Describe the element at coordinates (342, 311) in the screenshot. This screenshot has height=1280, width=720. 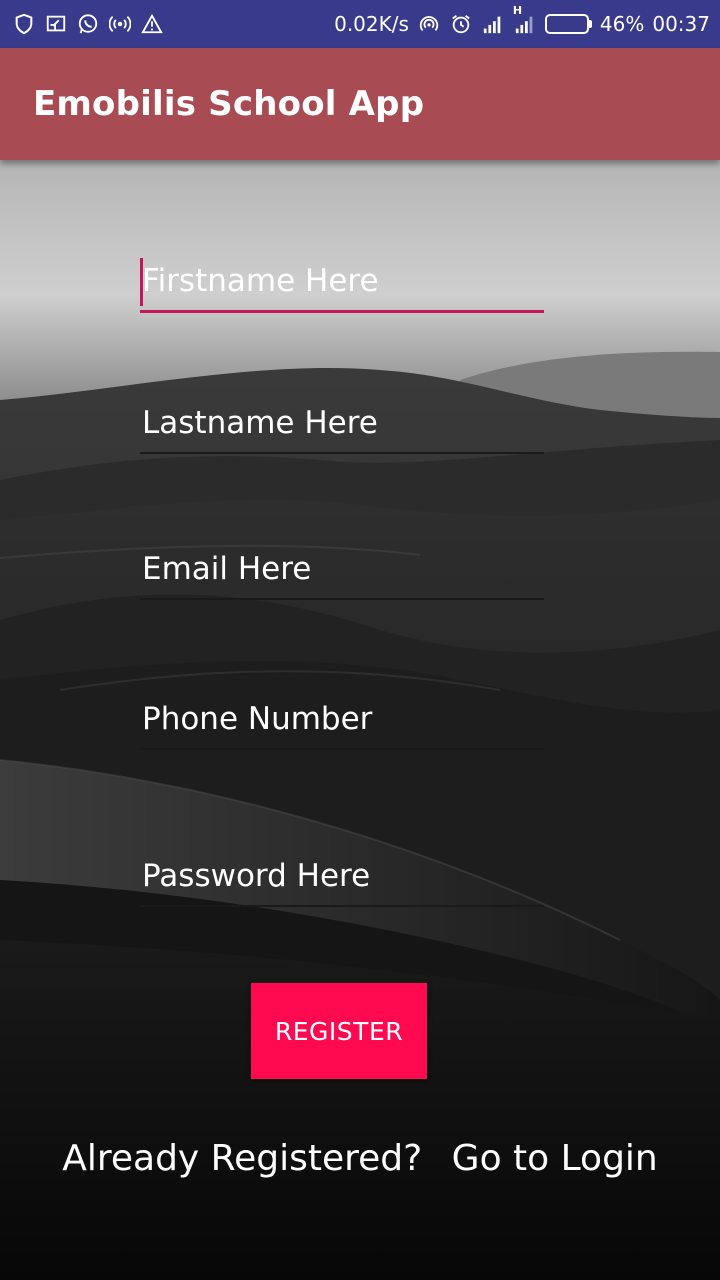
I see `firstname-underline` at that location.